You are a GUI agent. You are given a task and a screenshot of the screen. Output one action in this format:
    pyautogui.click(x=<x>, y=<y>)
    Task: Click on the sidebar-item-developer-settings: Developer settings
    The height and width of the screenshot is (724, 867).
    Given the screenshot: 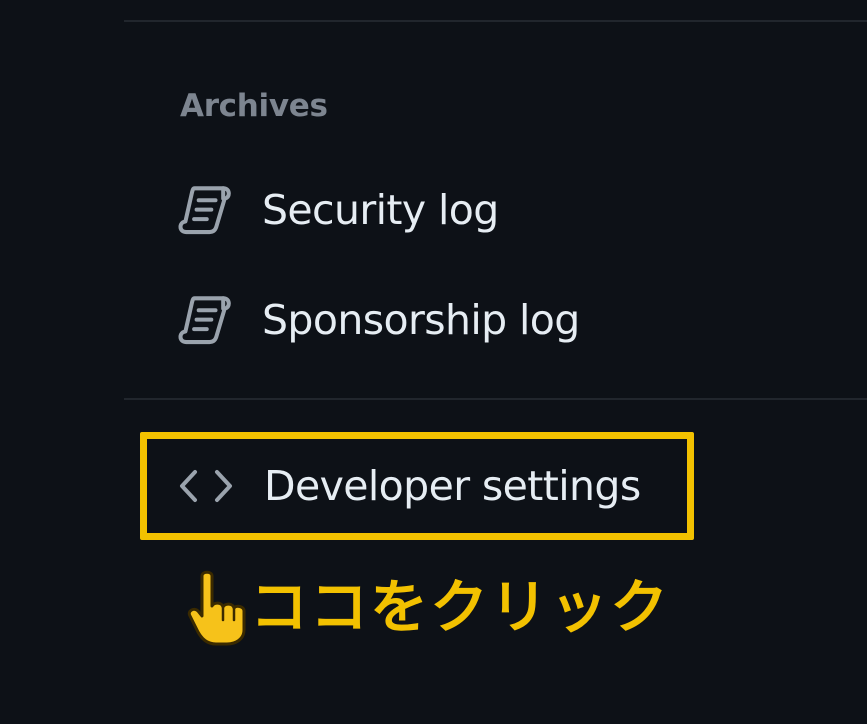 What is the action you would take?
    pyautogui.click(x=408, y=486)
    